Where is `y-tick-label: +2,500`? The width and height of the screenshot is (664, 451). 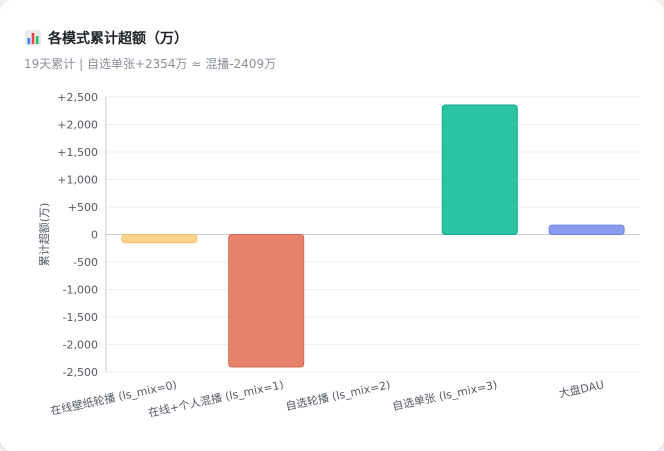 y-tick-label: +2,500 is located at coordinates (77, 97).